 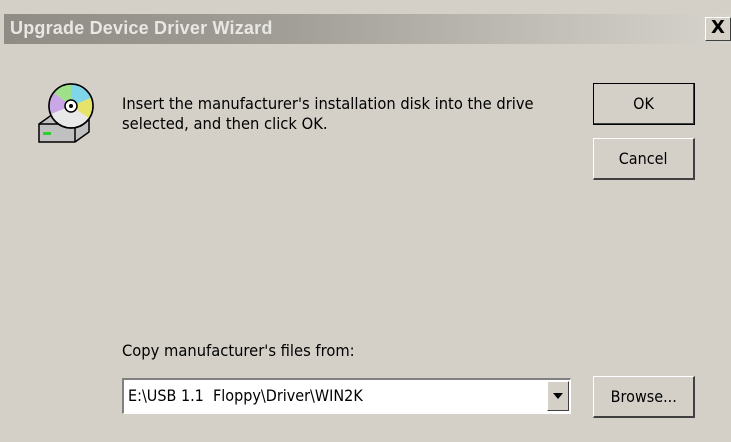 I want to click on cancel-button: Cancel, so click(x=644, y=159).